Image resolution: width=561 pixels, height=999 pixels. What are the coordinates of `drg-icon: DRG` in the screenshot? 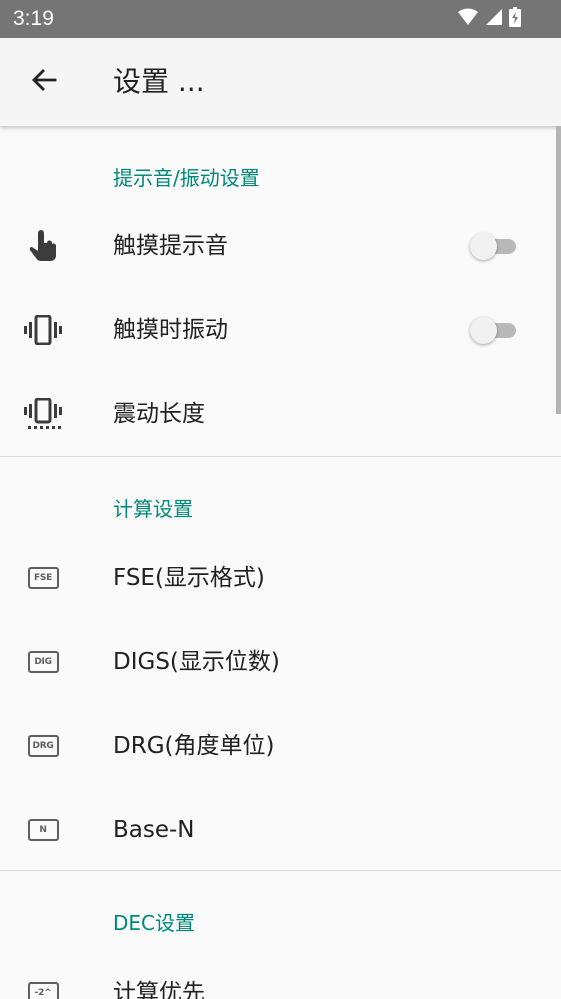 It's located at (43, 746).